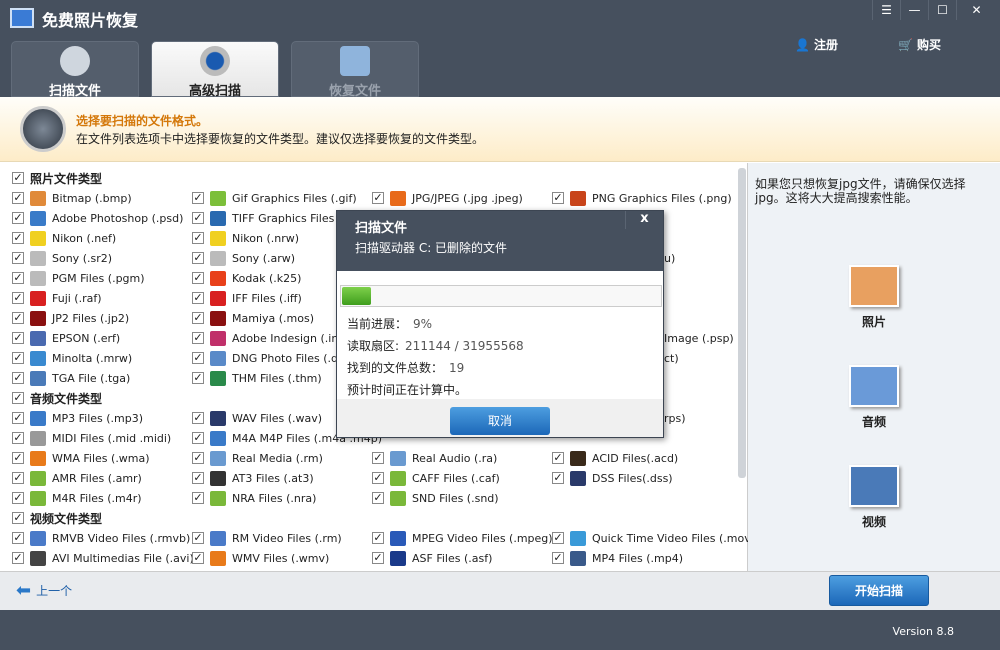  What do you see at coordinates (612, 478) in the screenshot?
I see `file-type-item: ✓ DSS Files(.dss)` at bounding box center [612, 478].